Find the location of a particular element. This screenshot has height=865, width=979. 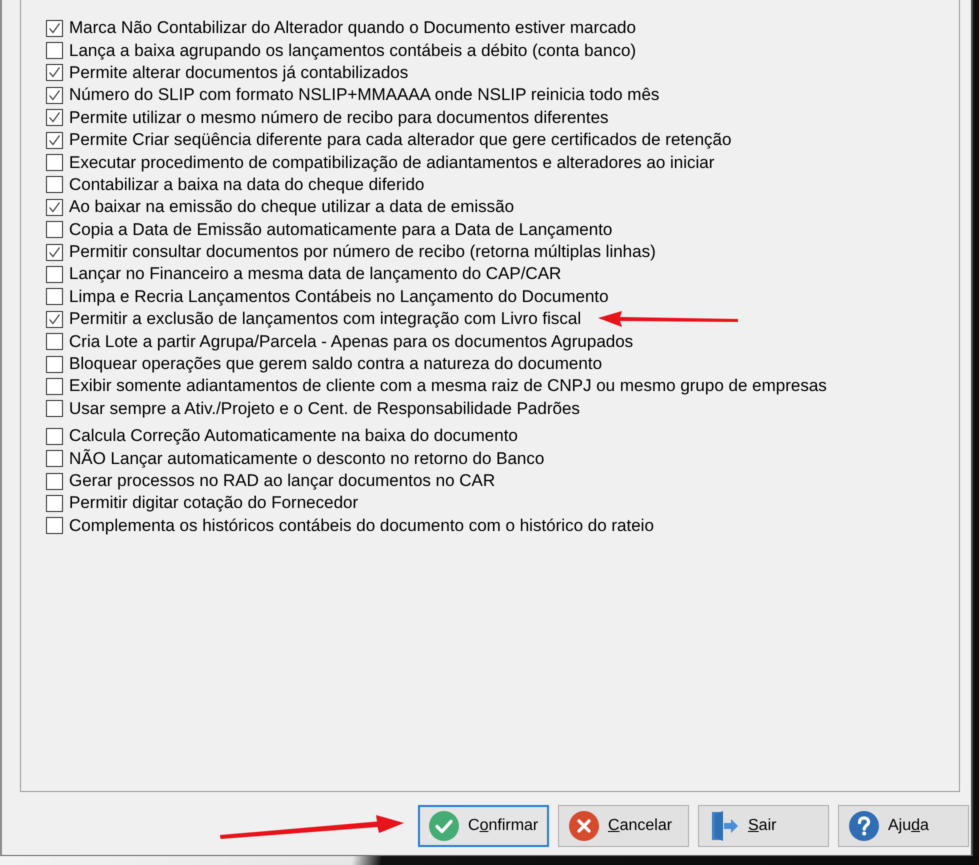

option-label: Executar procedimento de compatibilização de adiantamentos e alteradores ao iniciar is located at coordinates (391, 162).